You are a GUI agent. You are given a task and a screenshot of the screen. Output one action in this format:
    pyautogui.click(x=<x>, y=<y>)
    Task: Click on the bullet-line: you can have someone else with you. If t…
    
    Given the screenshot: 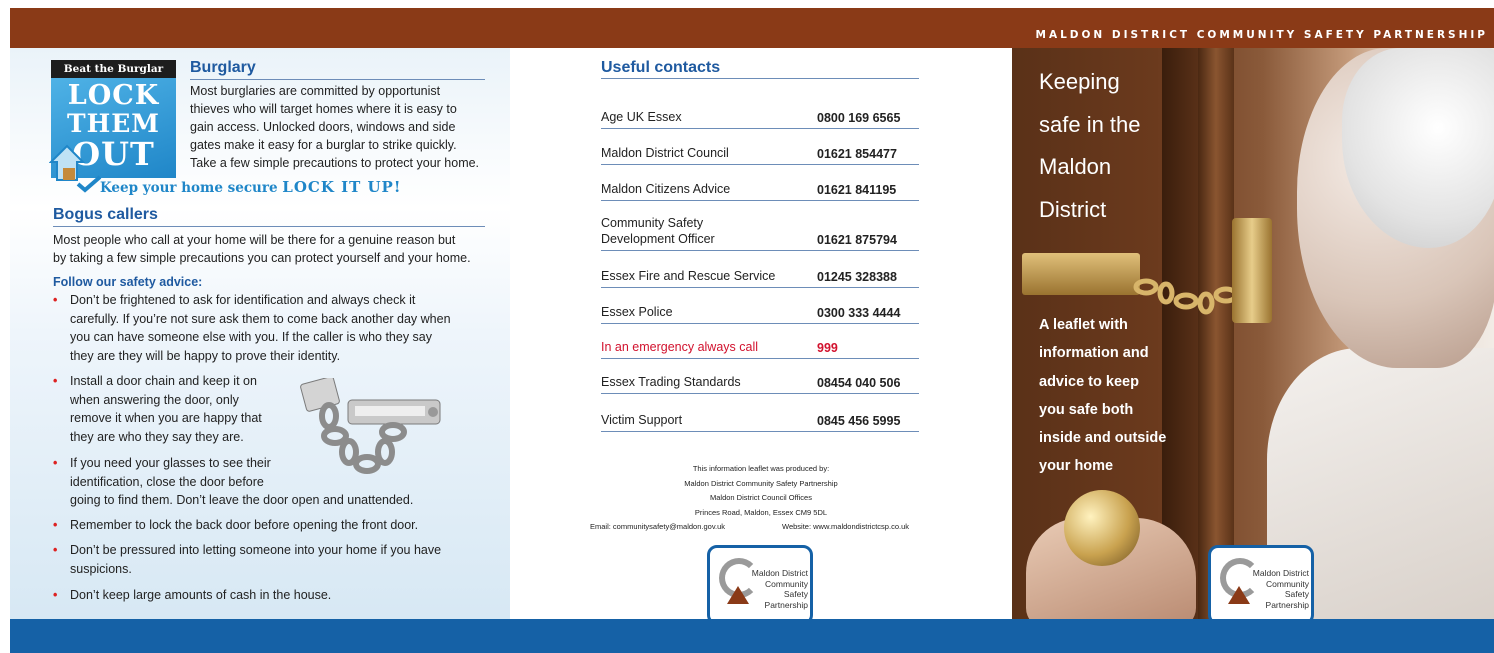 What is the action you would take?
    pyautogui.click(x=251, y=337)
    